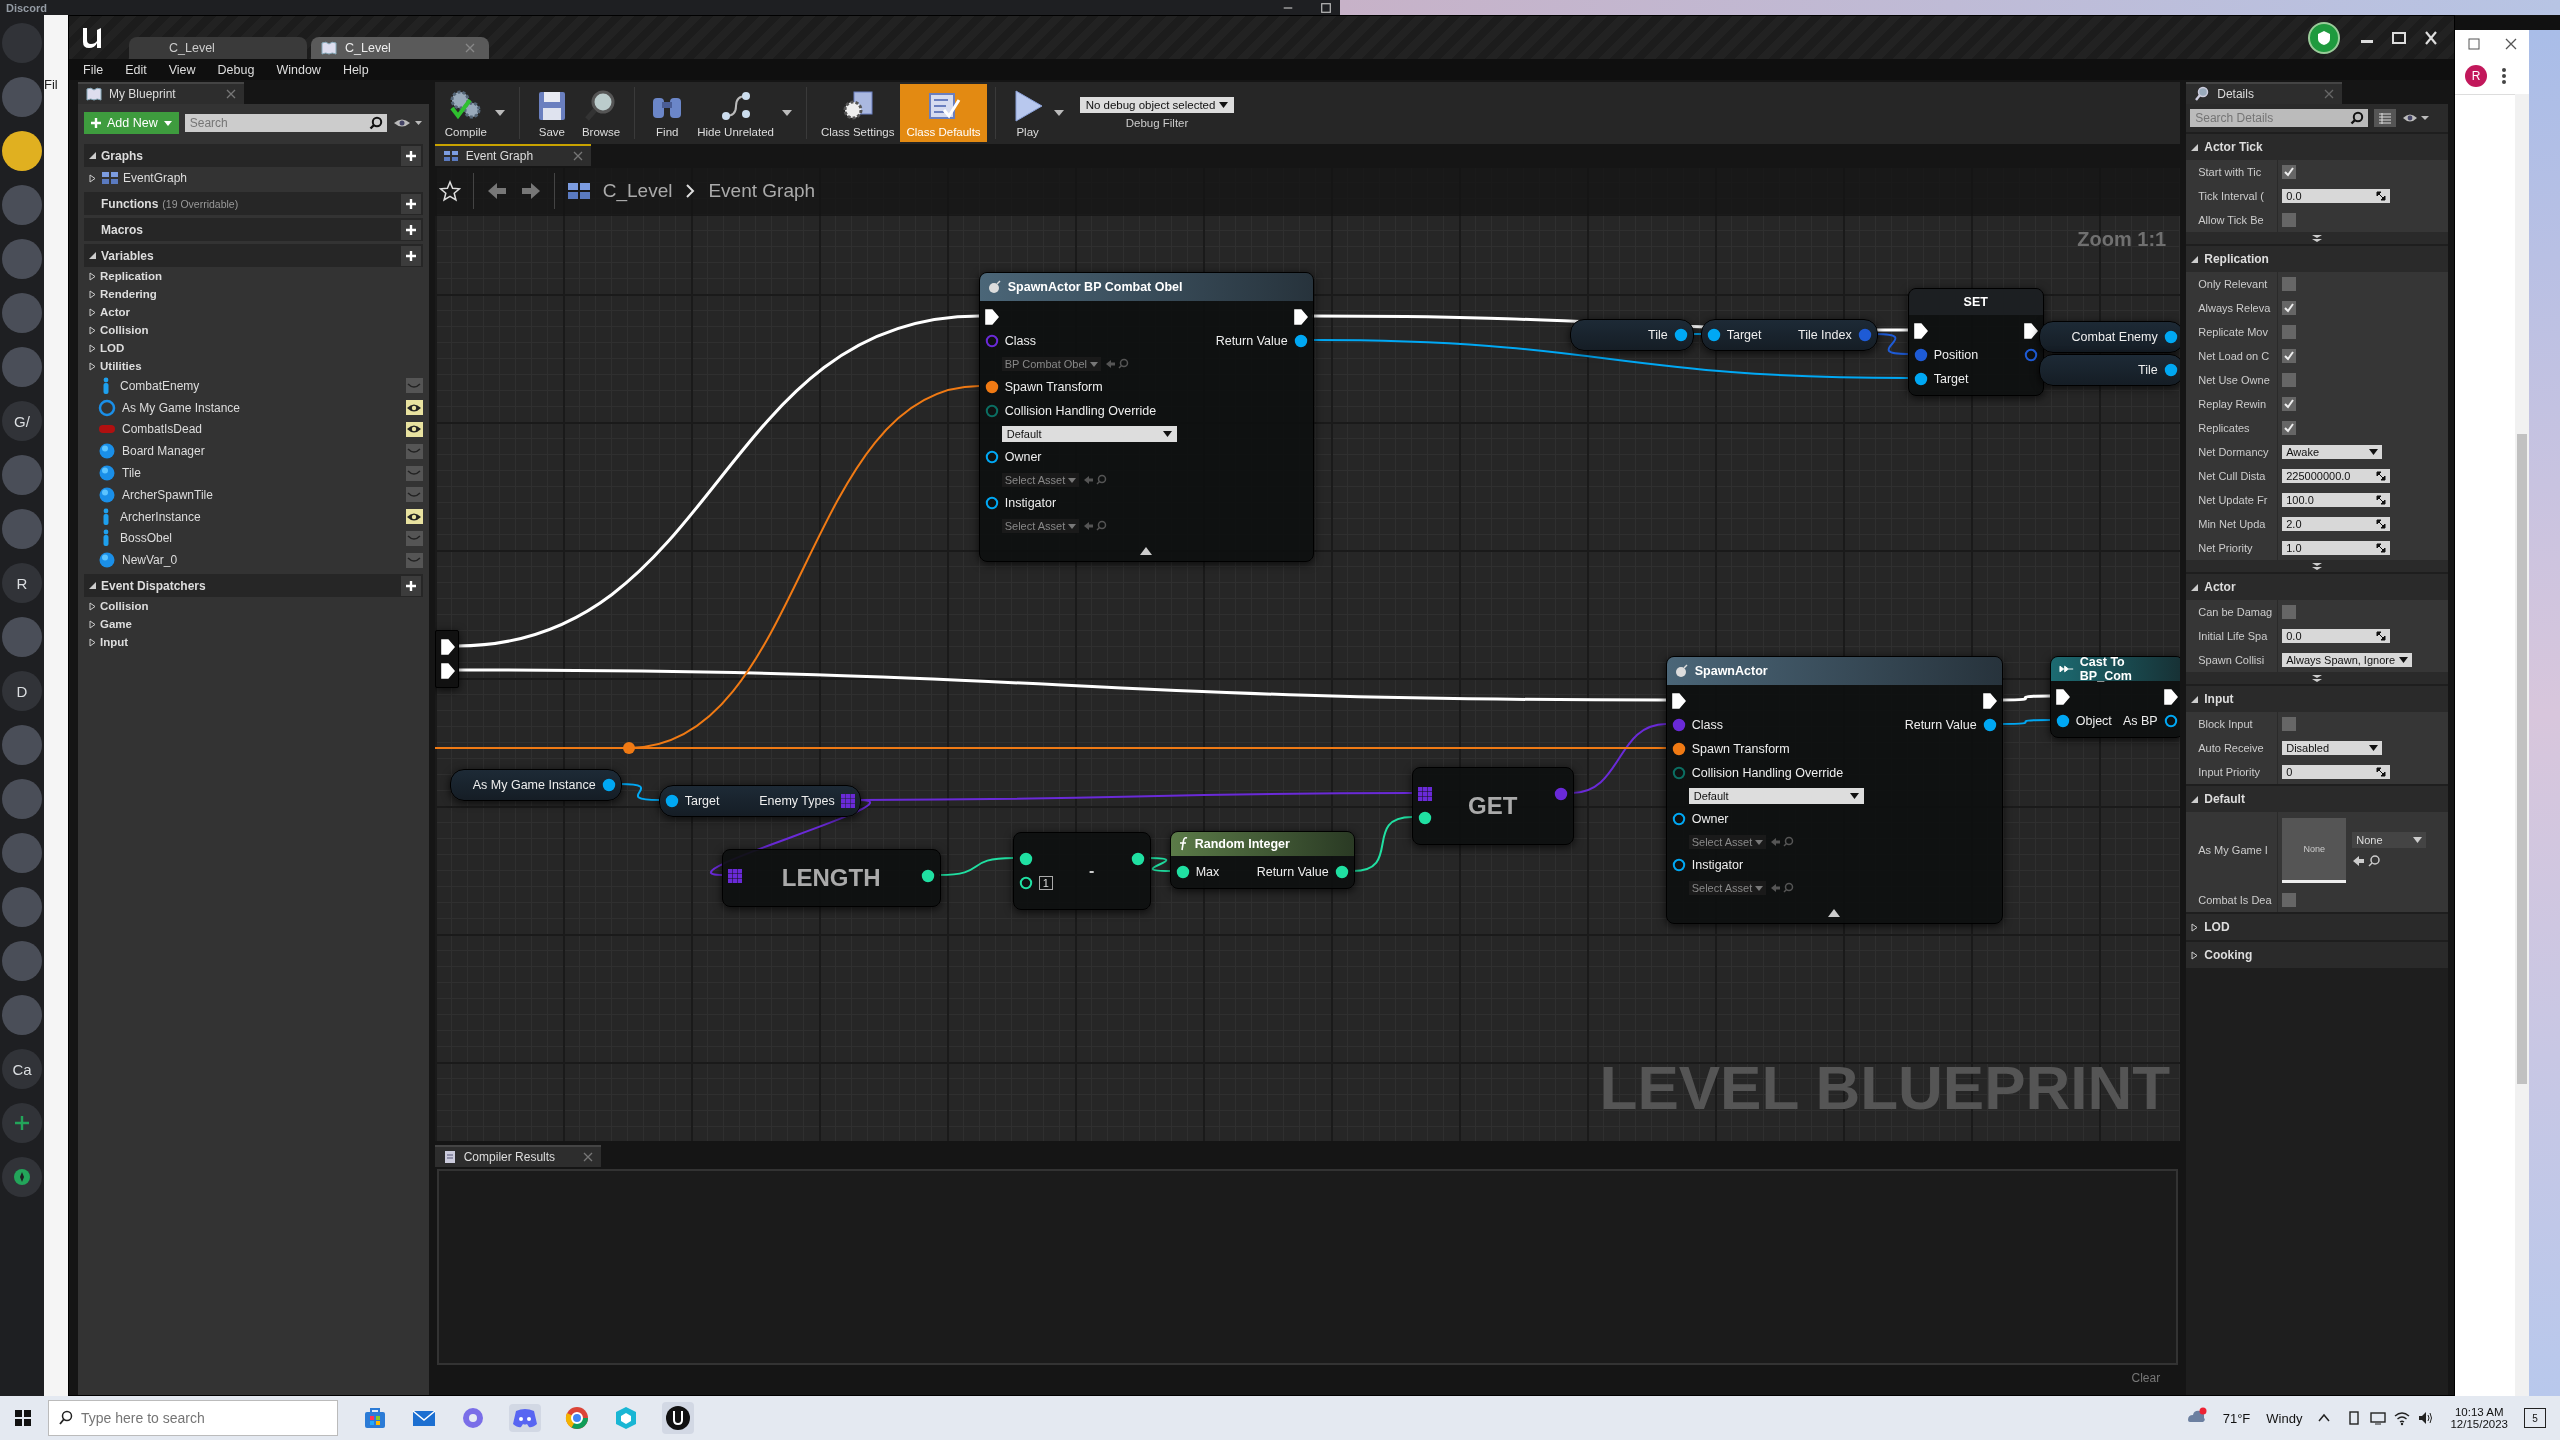 Image resolution: width=2560 pixels, height=1440 pixels. What do you see at coordinates (1045, 883) in the screenshot?
I see `number-field: 1` at bounding box center [1045, 883].